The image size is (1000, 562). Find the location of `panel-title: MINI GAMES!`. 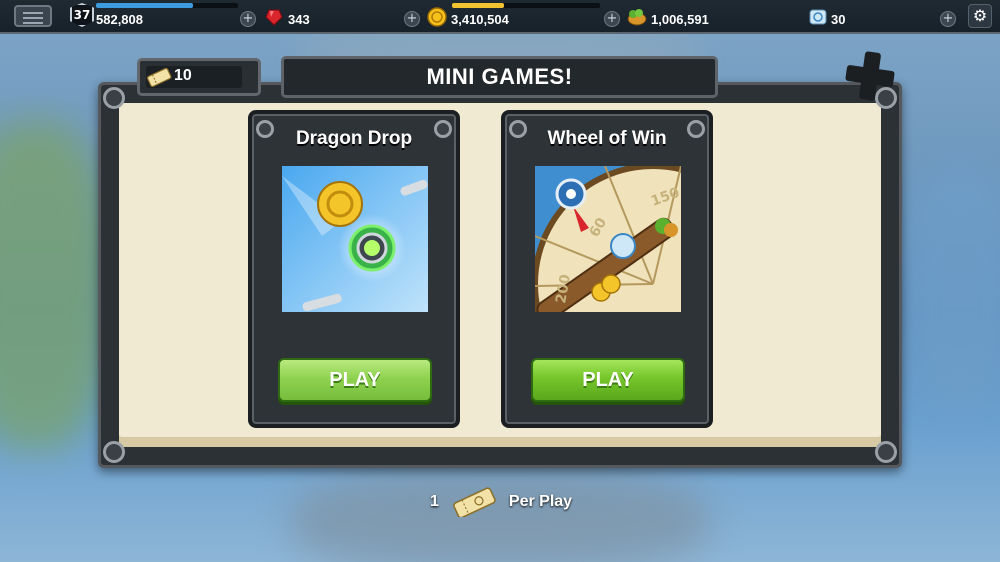

panel-title: MINI GAMES! is located at coordinates (499, 76).